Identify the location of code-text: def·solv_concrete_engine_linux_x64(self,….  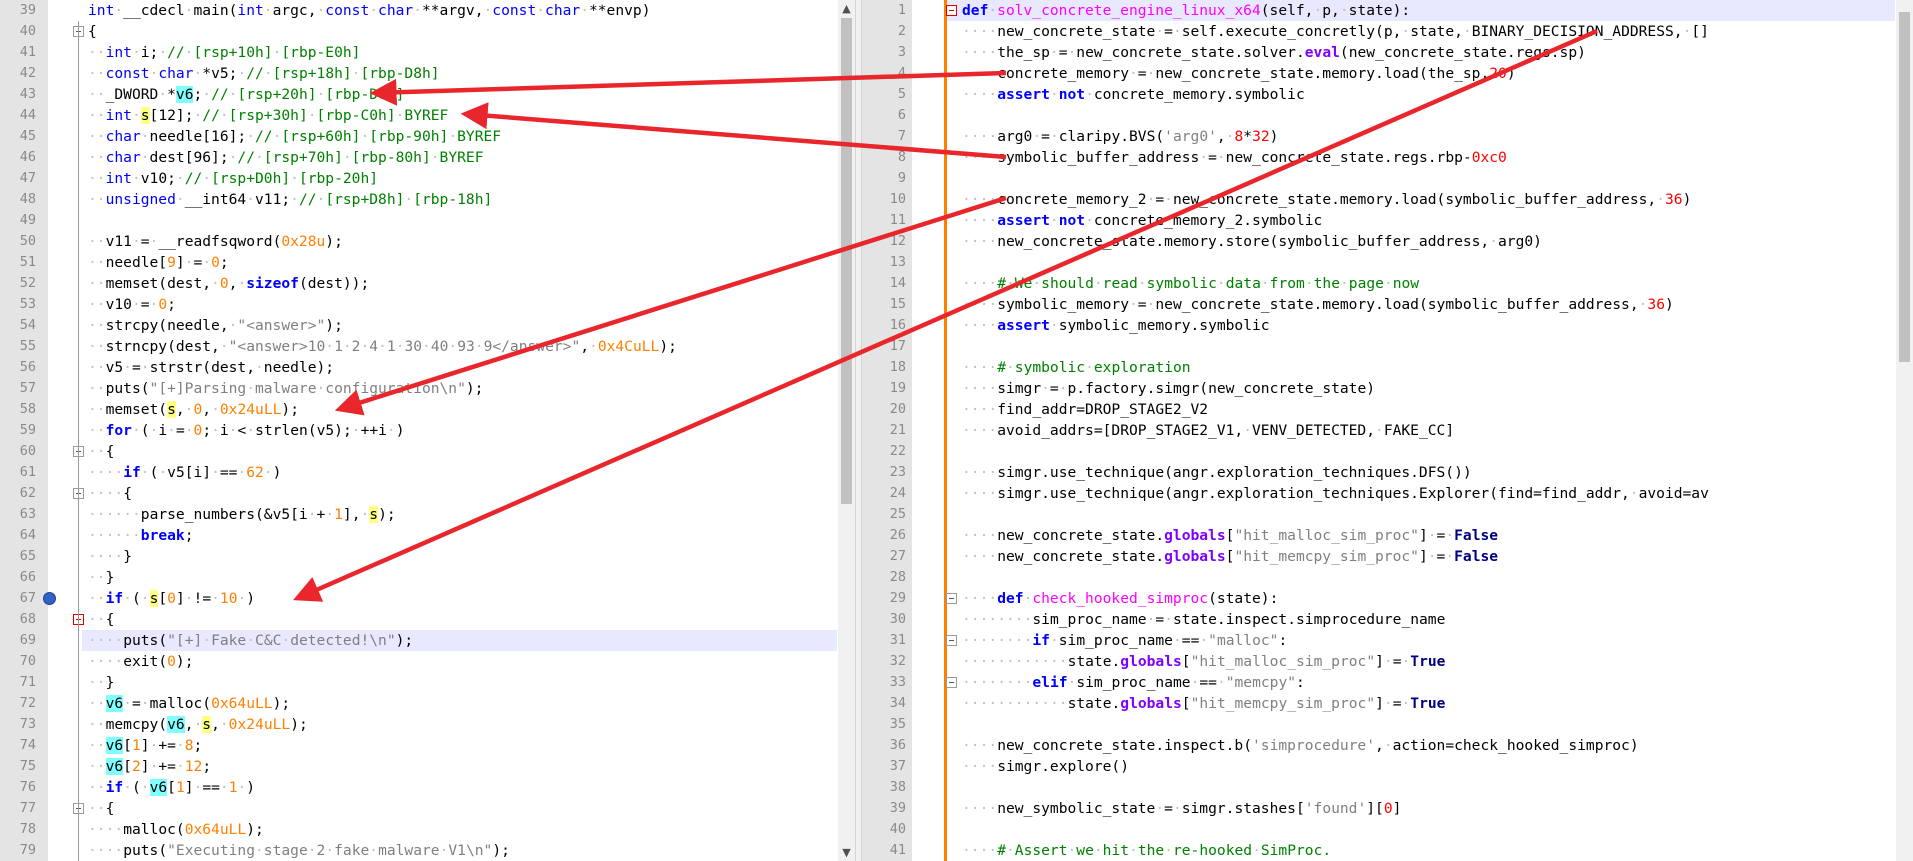
(1186, 10).